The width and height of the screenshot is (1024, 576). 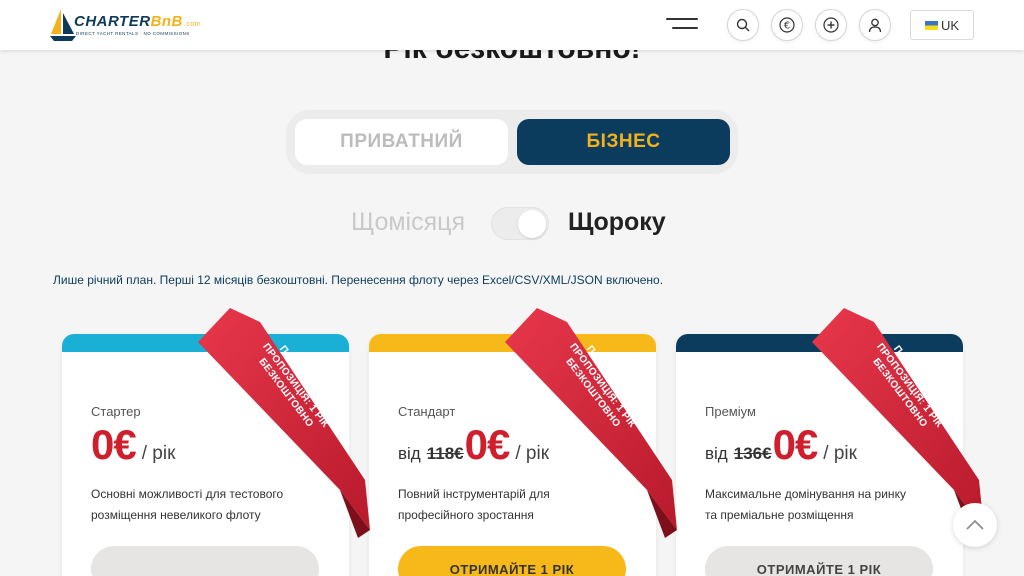 I want to click on language-code: UK, so click(x=950, y=25).